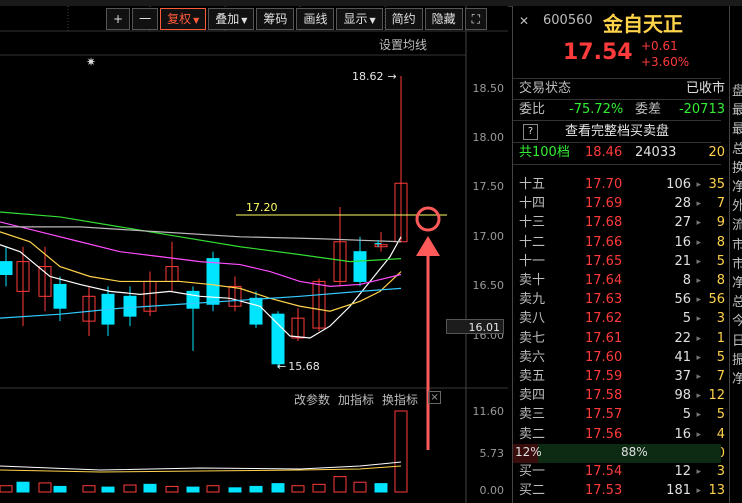  I want to click on order-level-row: 十一 17.65 21 ▸ 5, so click(622, 262).